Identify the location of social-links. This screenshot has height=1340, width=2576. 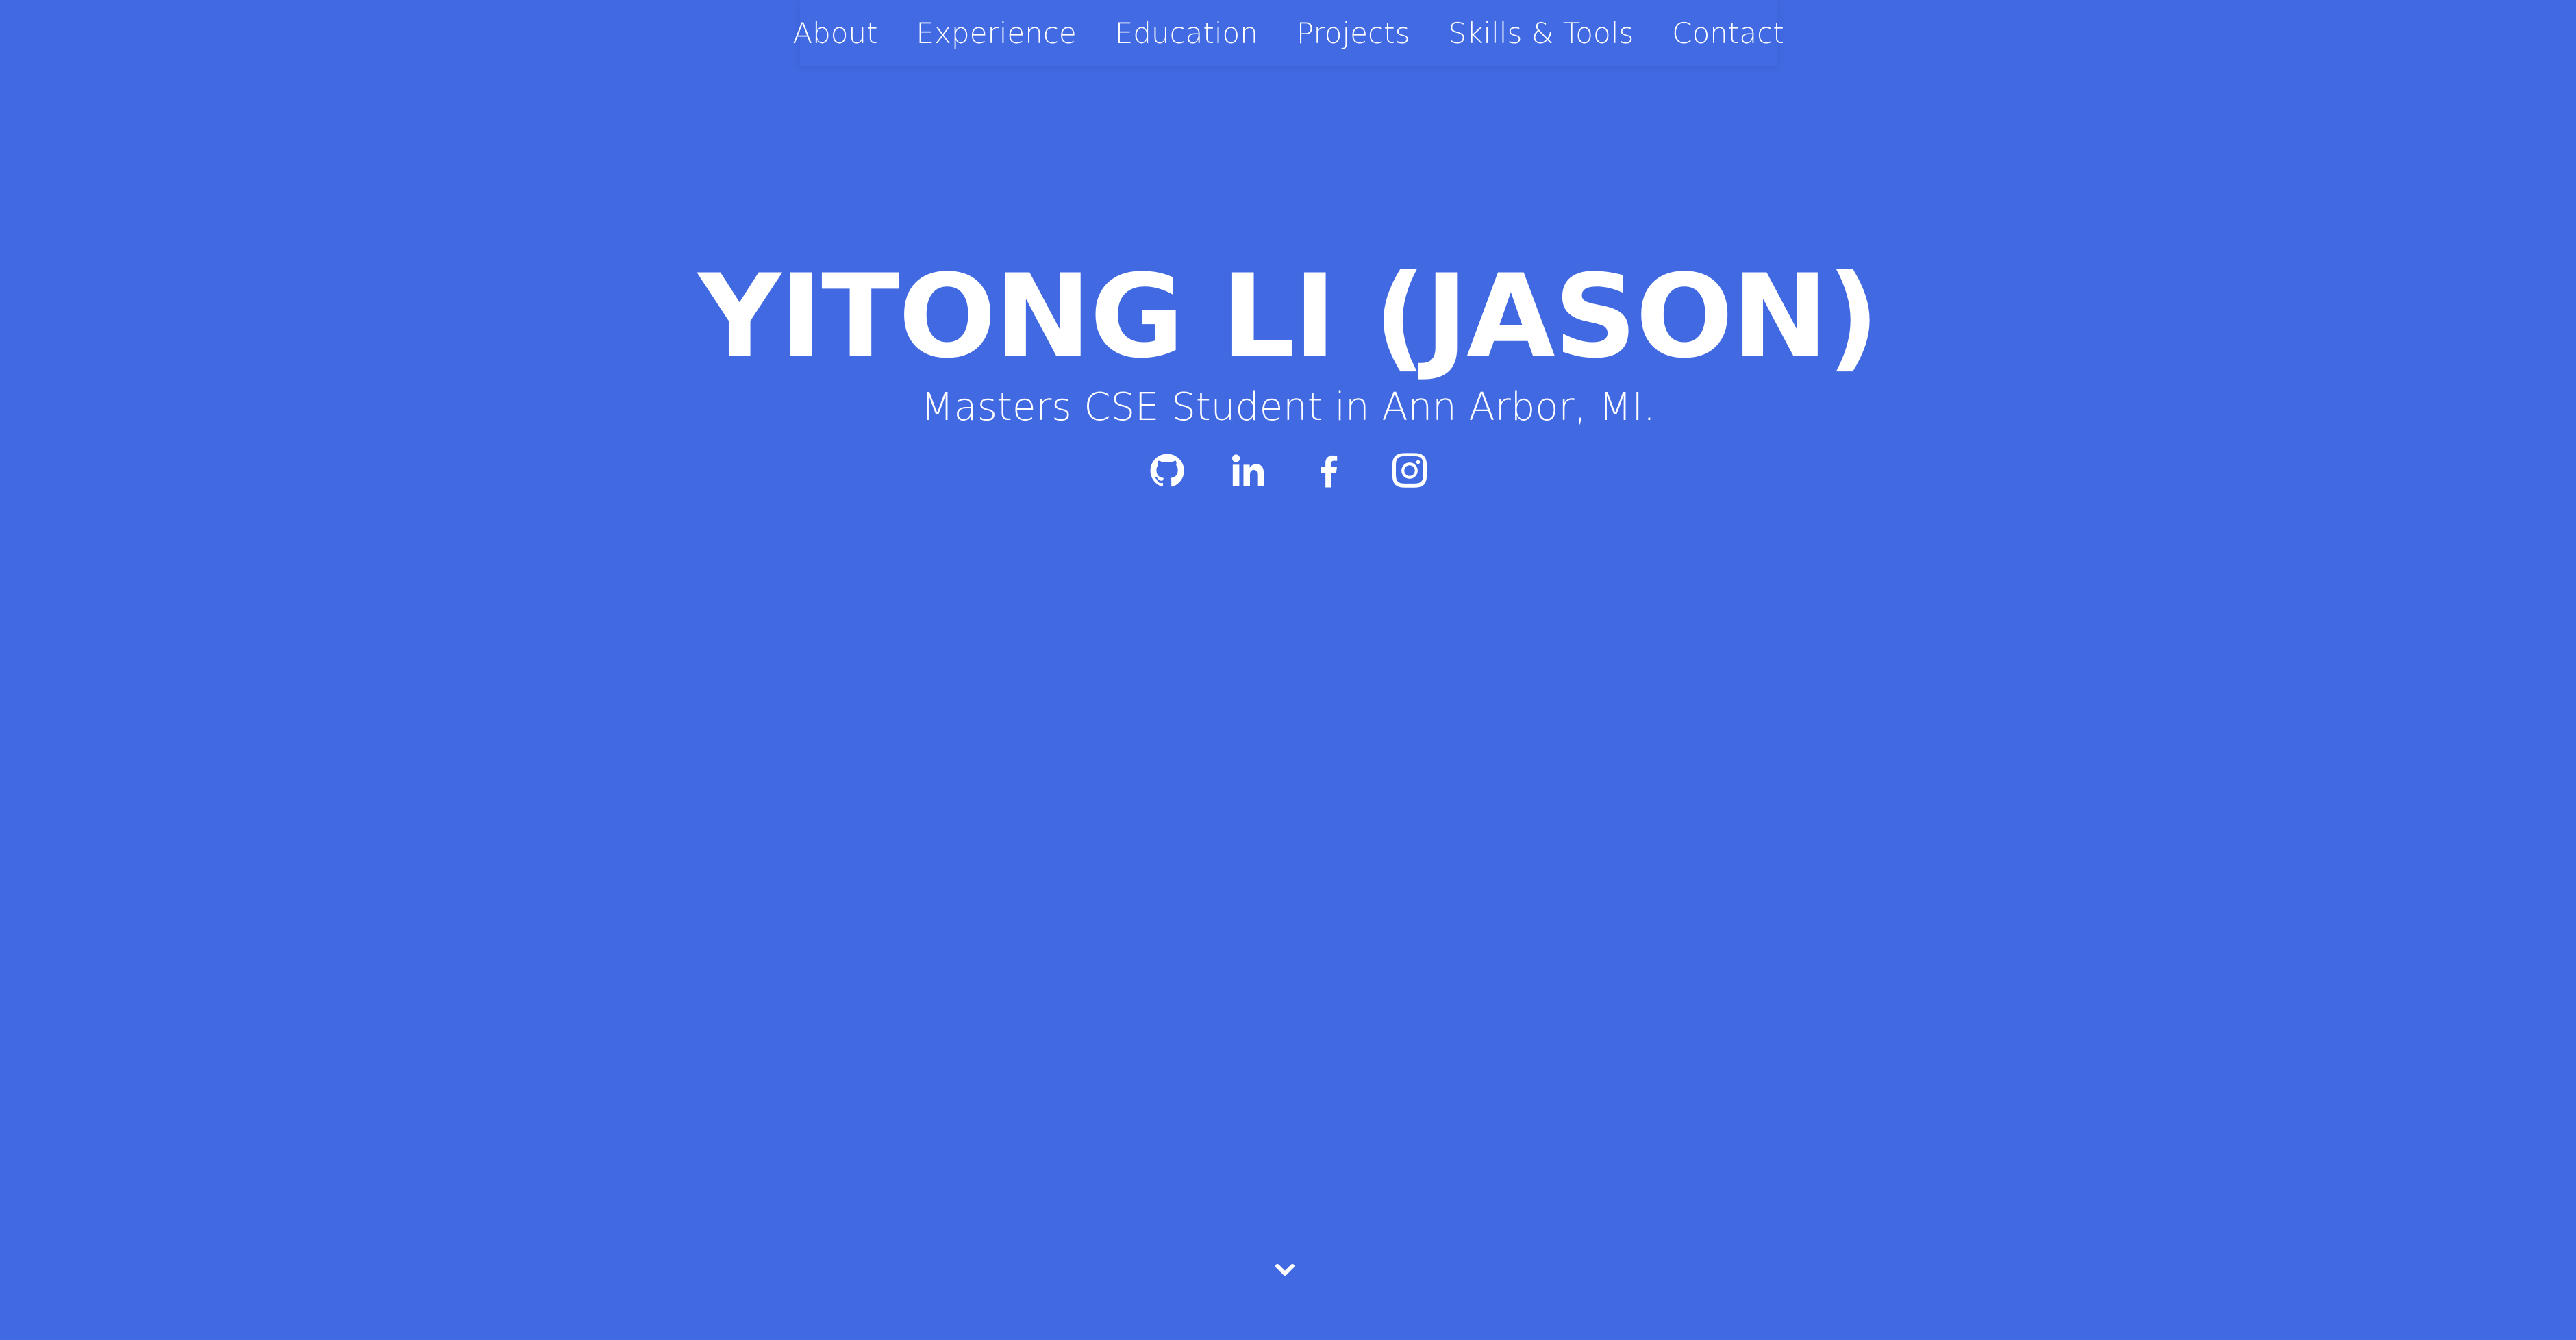
(1288, 471).